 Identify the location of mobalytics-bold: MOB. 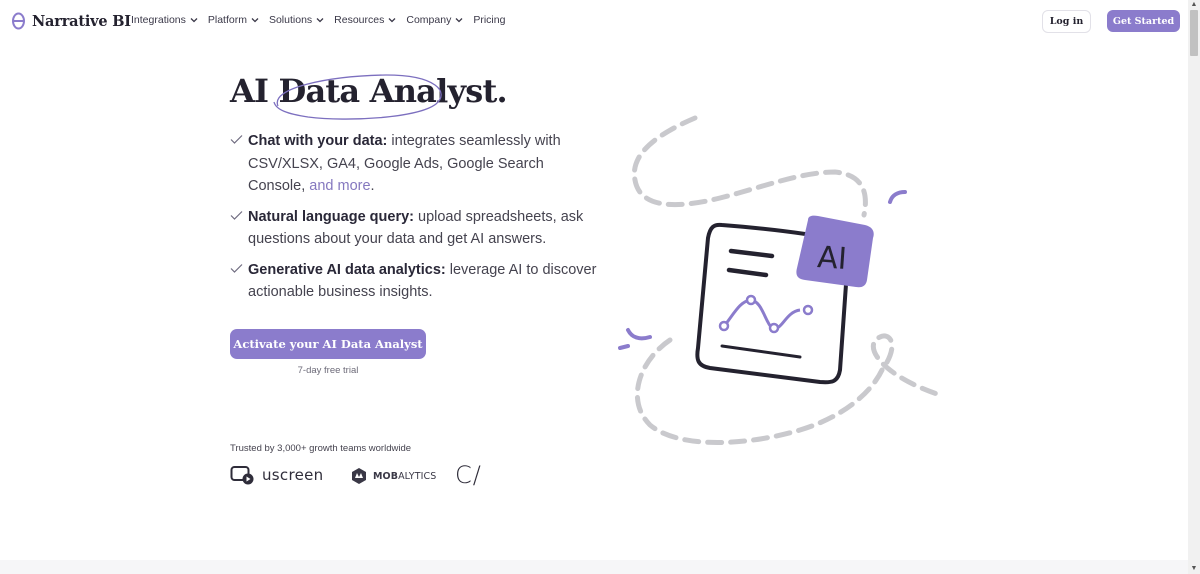
(386, 476).